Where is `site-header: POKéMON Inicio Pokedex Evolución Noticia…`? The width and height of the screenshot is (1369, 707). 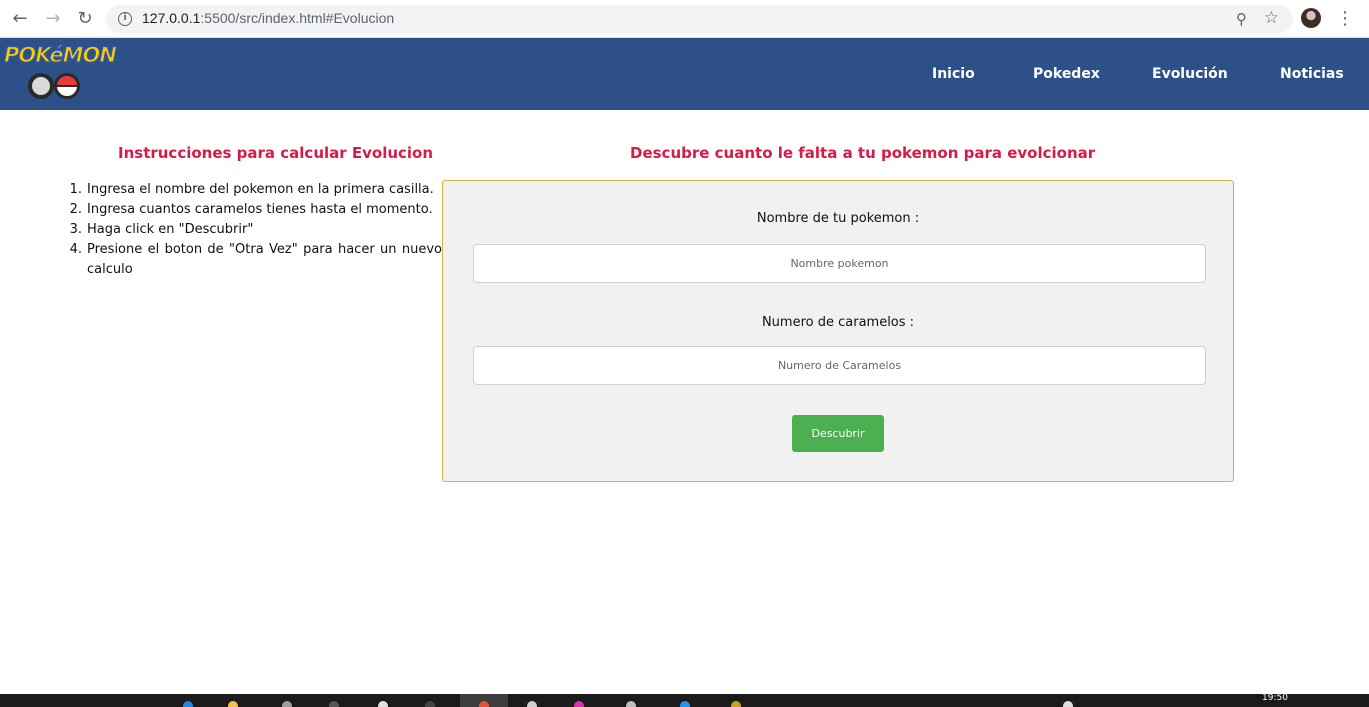
site-header: POKéMON Inicio Pokedex Evolución Noticia… is located at coordinates (684, 74).